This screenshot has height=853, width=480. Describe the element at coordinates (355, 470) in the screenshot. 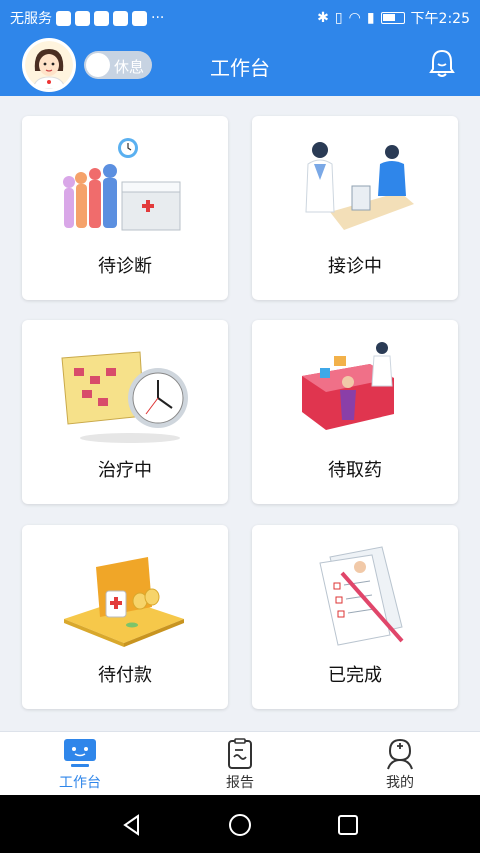

I see `card-label: 待取药` at that location.